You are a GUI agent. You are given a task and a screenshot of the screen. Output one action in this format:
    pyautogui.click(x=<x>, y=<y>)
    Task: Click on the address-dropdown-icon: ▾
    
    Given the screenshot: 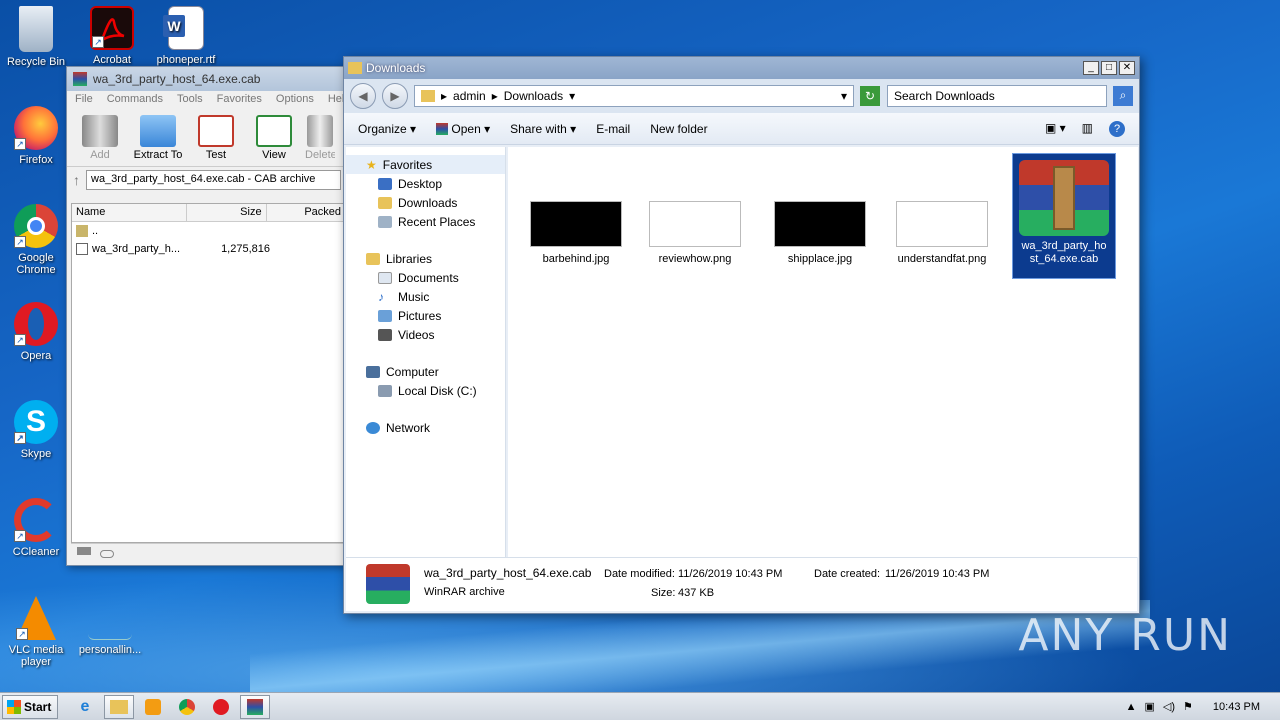 What is the action you would take?
    pyautogui.click(x=844, y=96)
    